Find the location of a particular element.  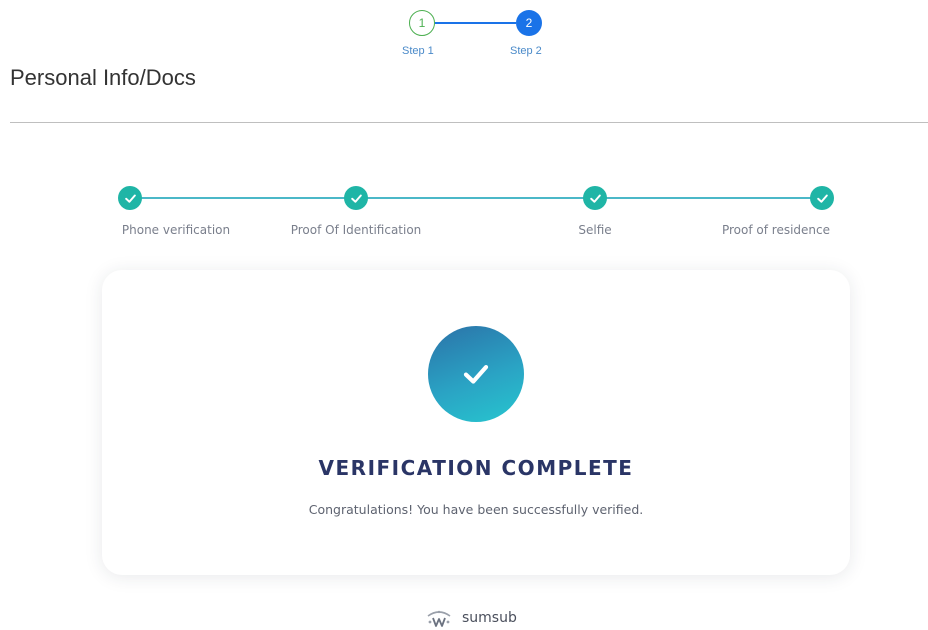

sumsub-logo-icon is located at coordinates (439, 618).